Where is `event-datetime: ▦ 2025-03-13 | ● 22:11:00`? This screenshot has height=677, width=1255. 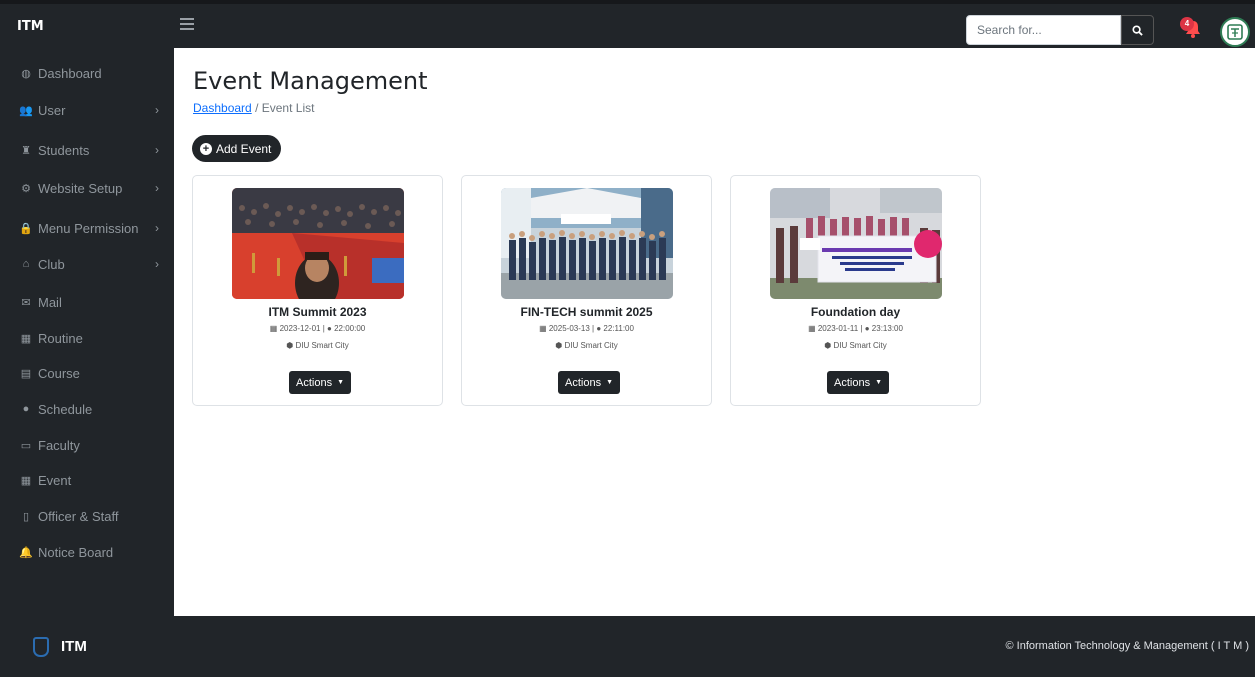 event-datetime: ▦ 2025-03-13 | ● 22:11:00 is located at coordinates (586, 328).